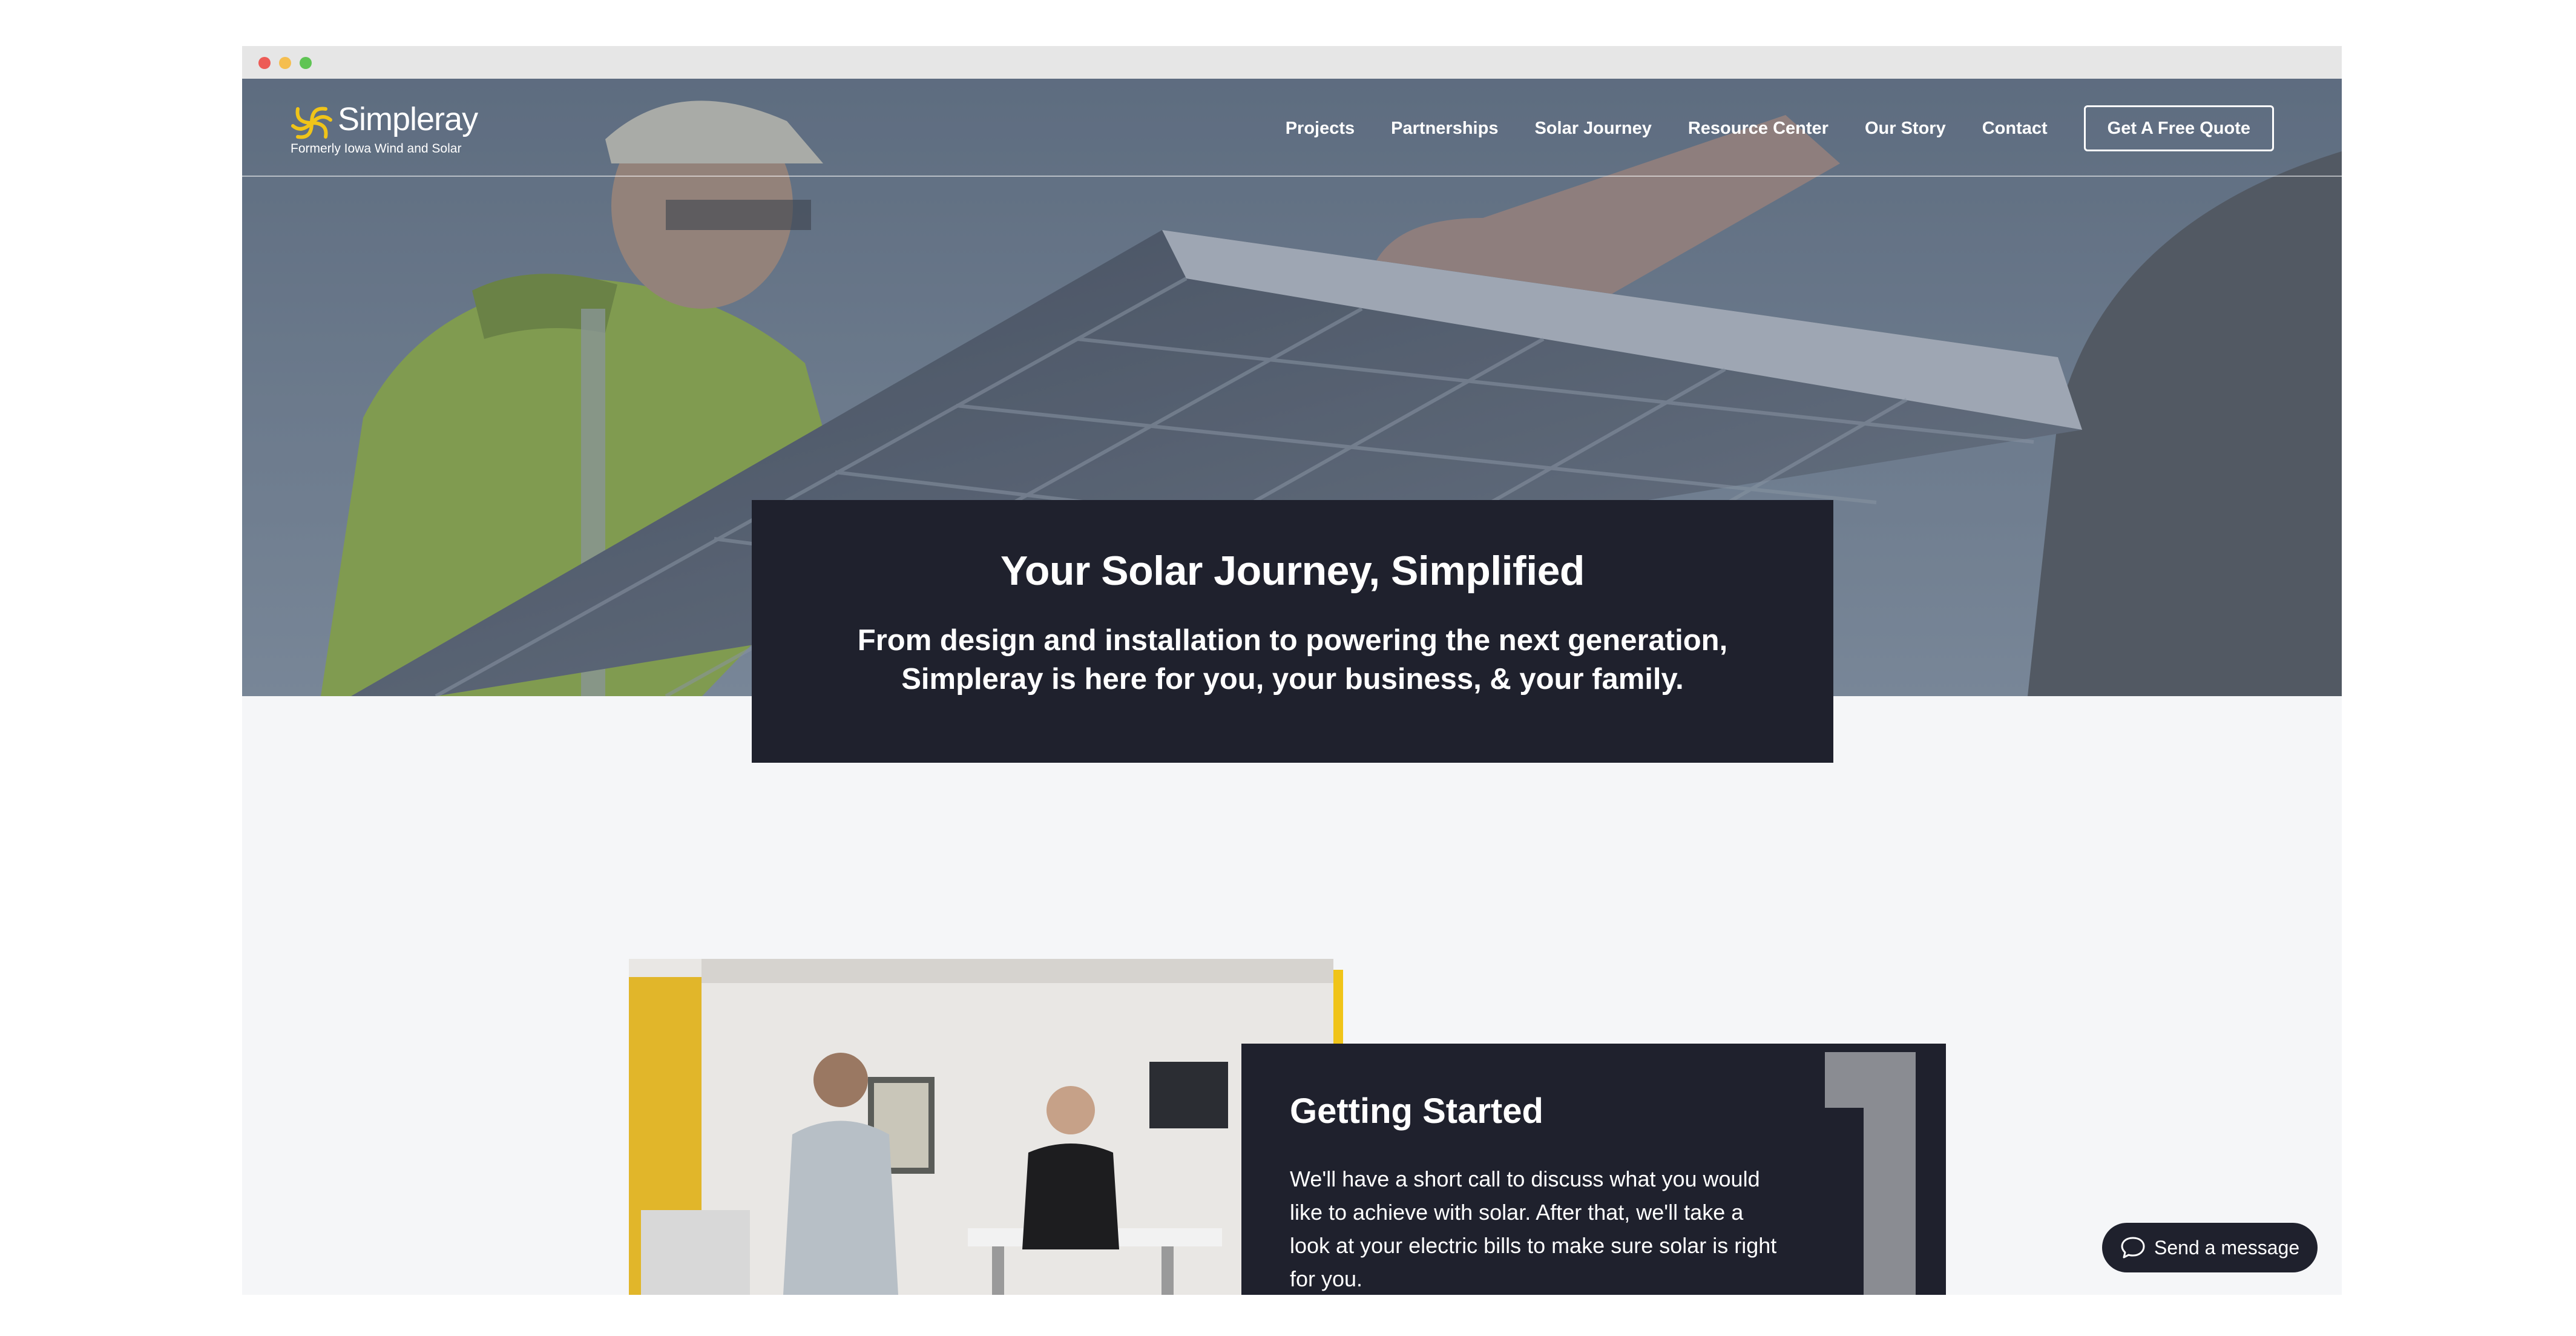 The height and width of the screenshot is (1336, 2576). I want to click on step-number-one-graphic, so click(1870, 1173).